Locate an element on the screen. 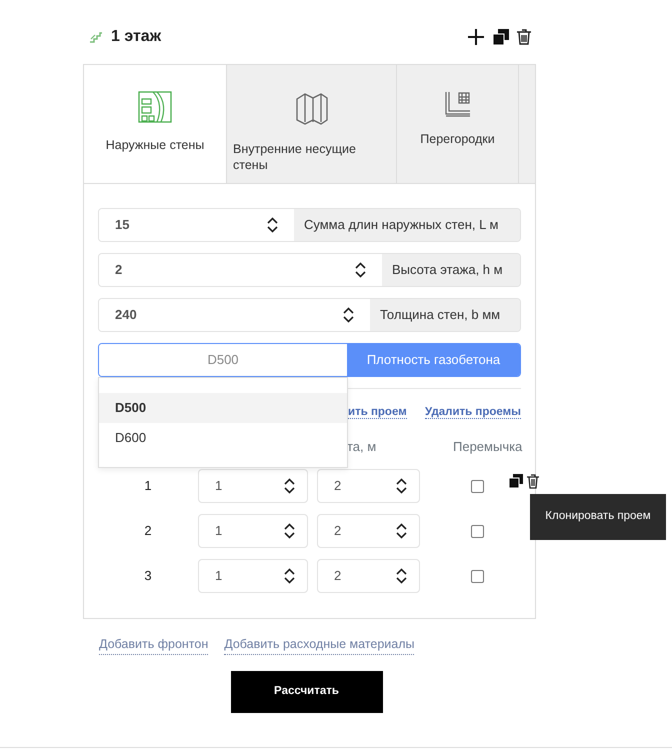 This screenshot has height=756, width=672. stairs-icon is located at coordinates (96, 37).